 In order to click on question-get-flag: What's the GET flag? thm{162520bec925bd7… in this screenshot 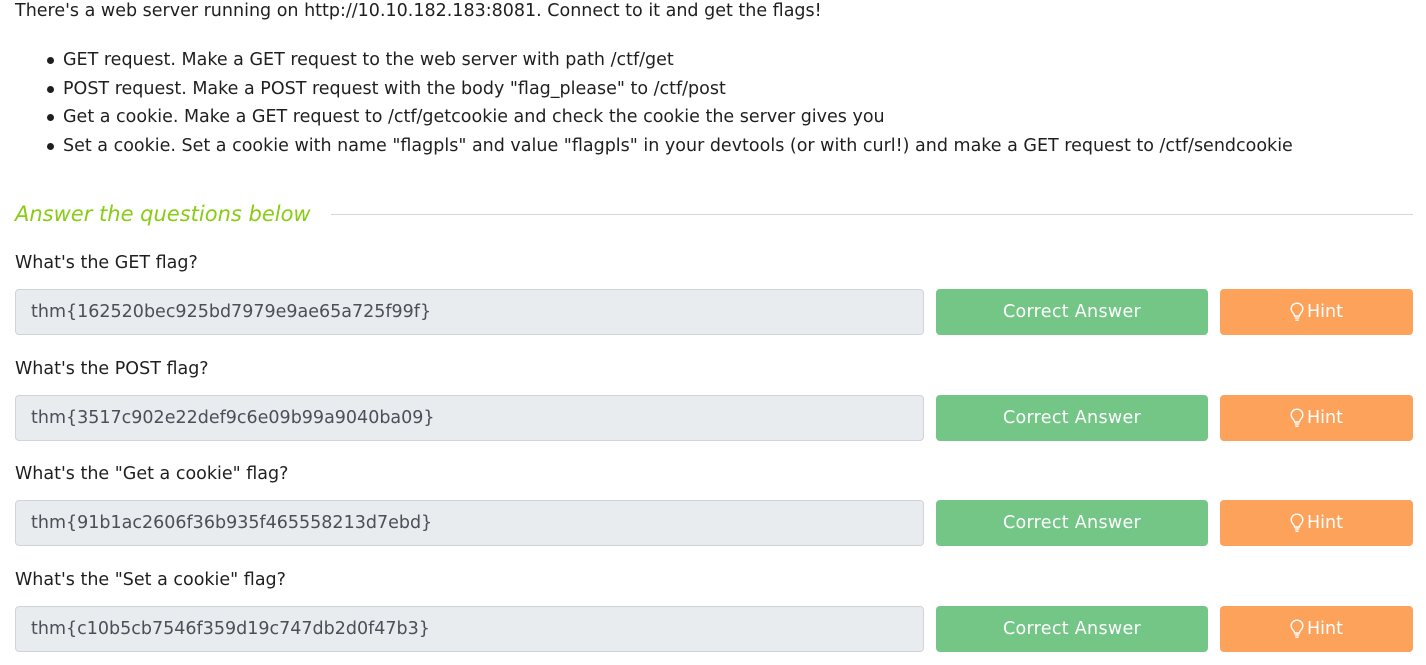, I will do `click(714, 293)`.